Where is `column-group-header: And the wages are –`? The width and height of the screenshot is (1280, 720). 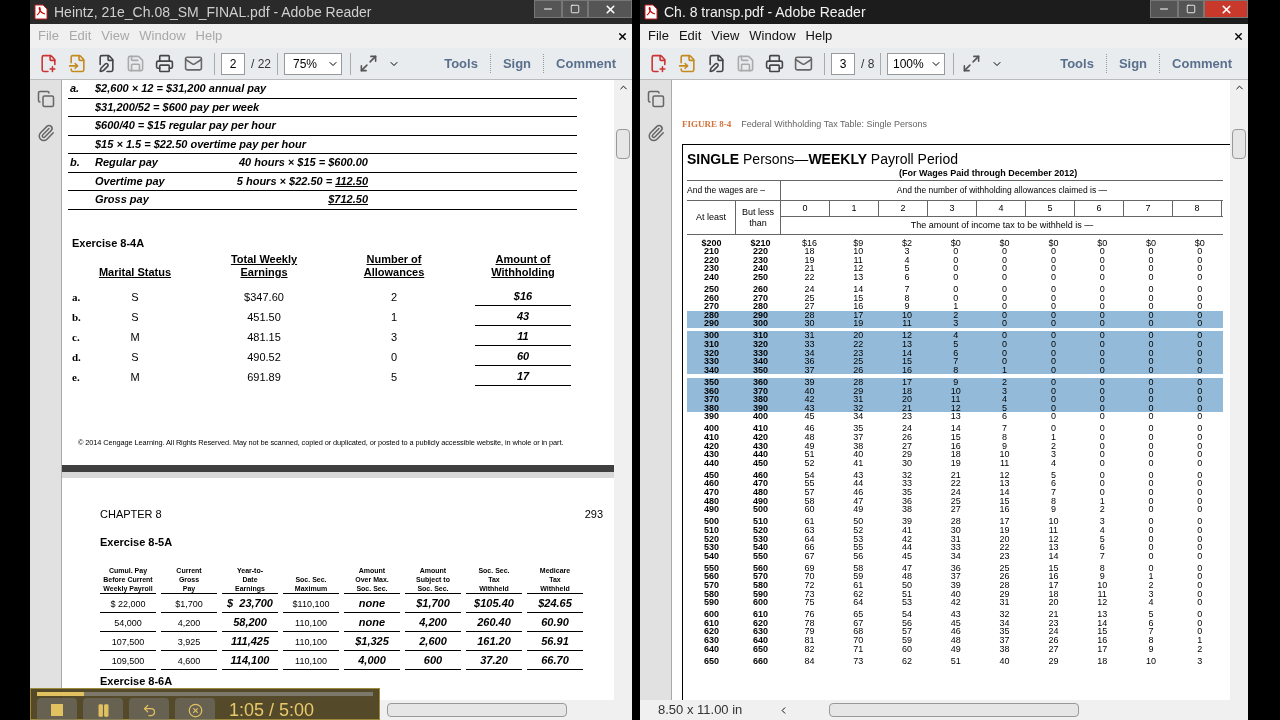 column-group-header: And the wages are – is located at coordinates (734, 190).